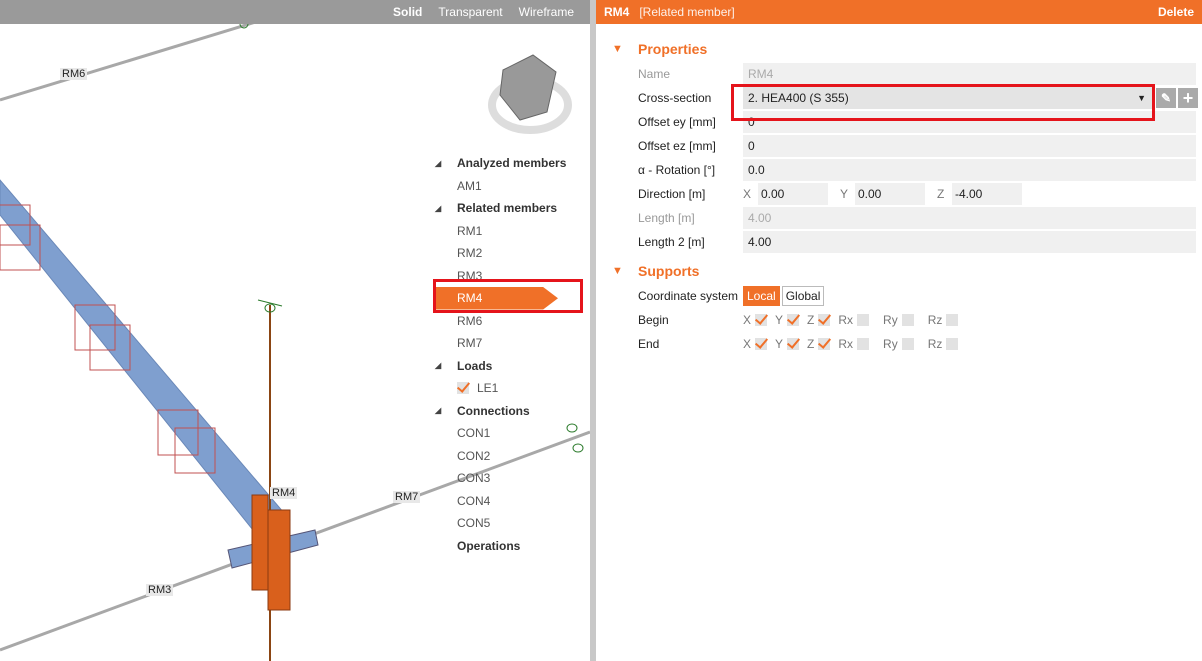 The height and width of the screenshot is (661, 1202). Describe the element at coordinates (407, 12) in the screenshot. I see `mode-solid: Solid` at that location.